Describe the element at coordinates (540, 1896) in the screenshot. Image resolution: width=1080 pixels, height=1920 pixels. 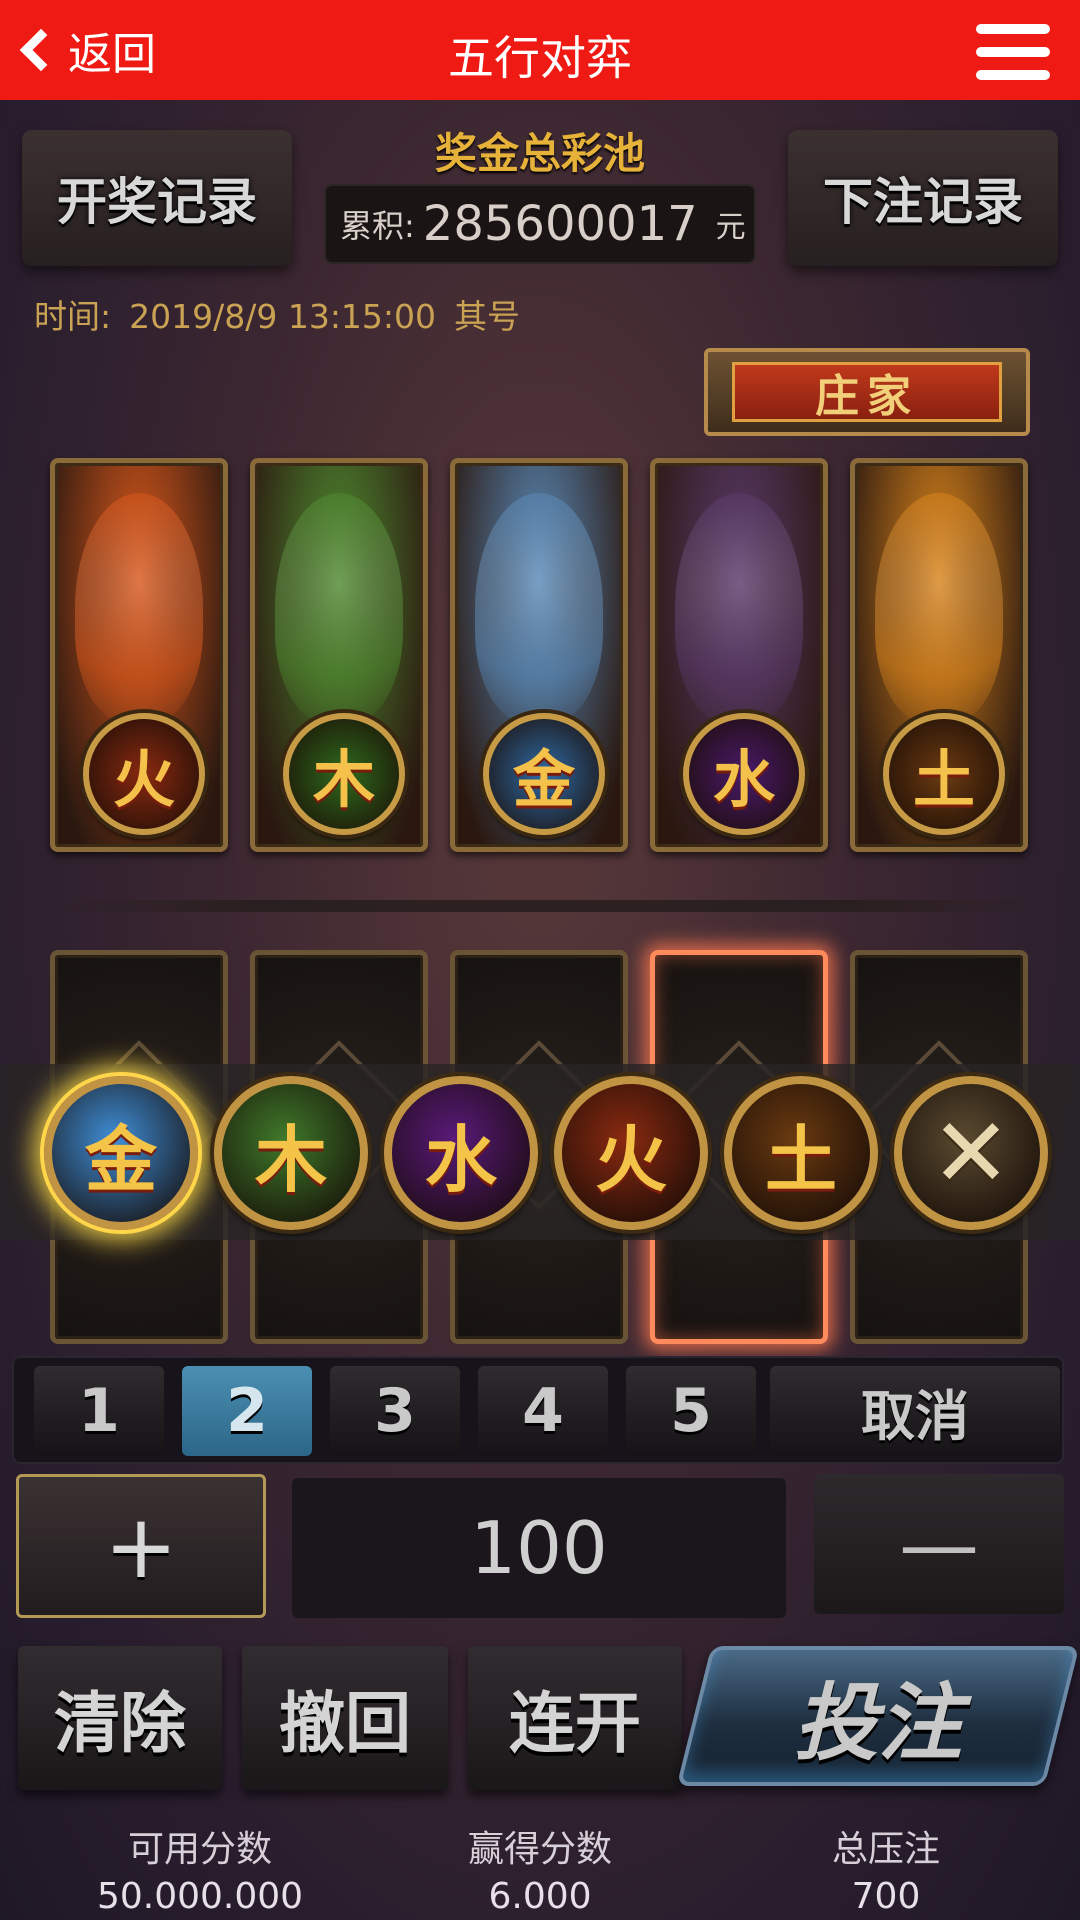
I see `won-value: 6.000` at that location.